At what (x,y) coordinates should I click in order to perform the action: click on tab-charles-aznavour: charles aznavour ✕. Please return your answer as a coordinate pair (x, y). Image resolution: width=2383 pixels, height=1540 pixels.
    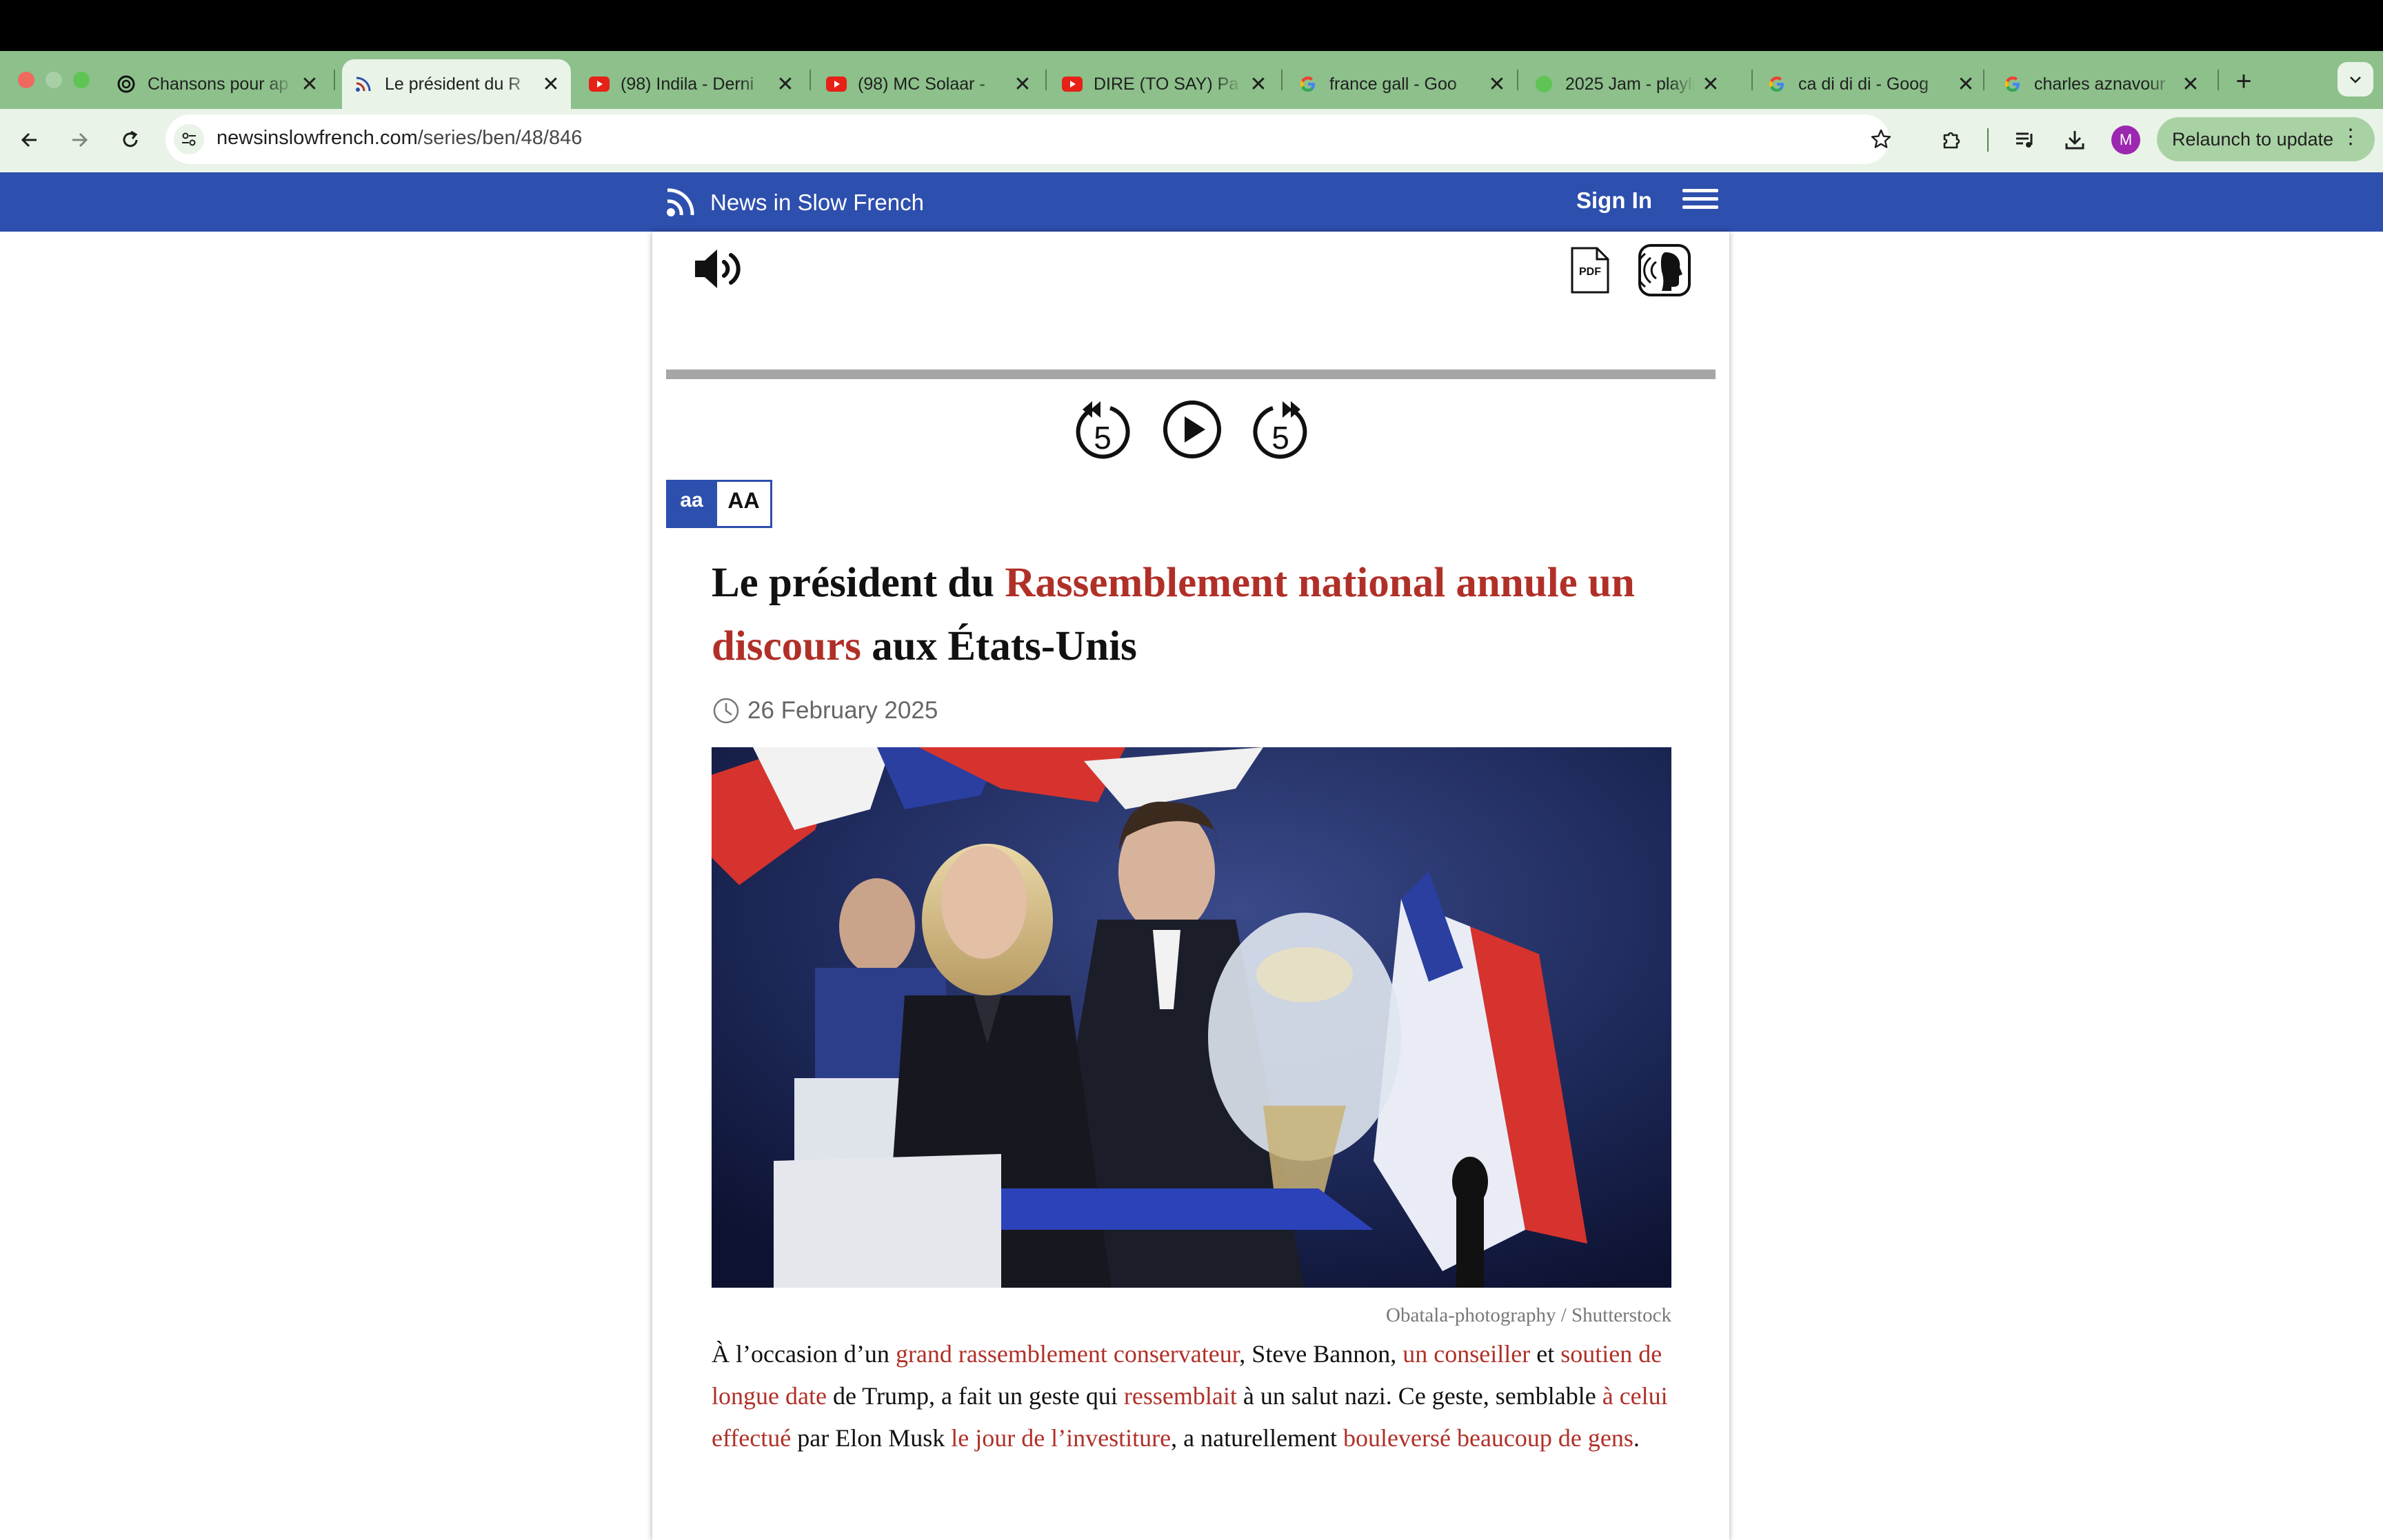
    Looking at the image, I should click on (2101, 84).